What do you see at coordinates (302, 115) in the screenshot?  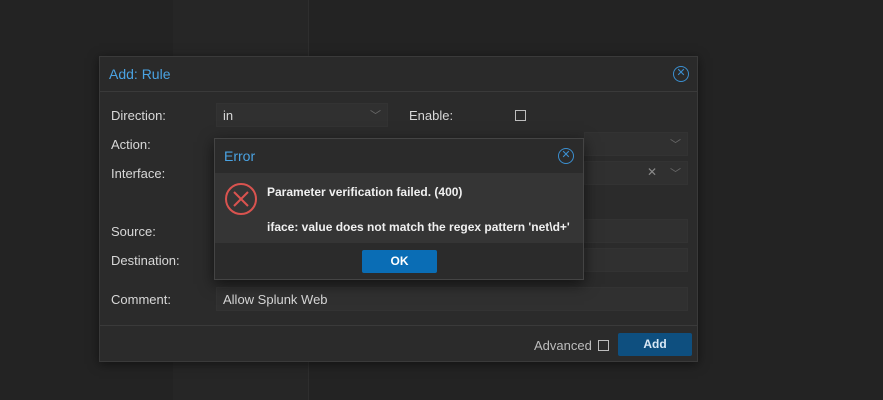 I see `direction-select: in ﹀` at bounding box center [302, 115].